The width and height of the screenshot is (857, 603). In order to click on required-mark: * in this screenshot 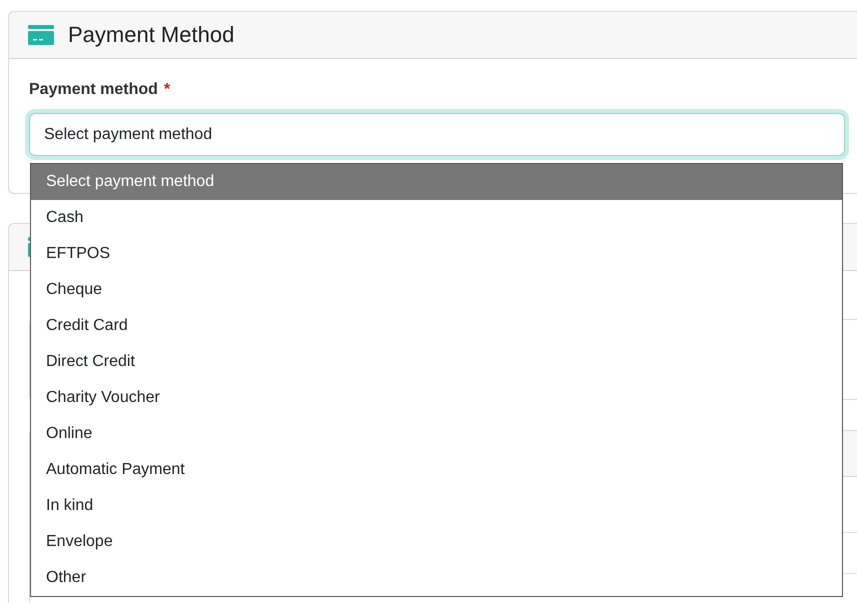, I will do `click(167, 90)`.